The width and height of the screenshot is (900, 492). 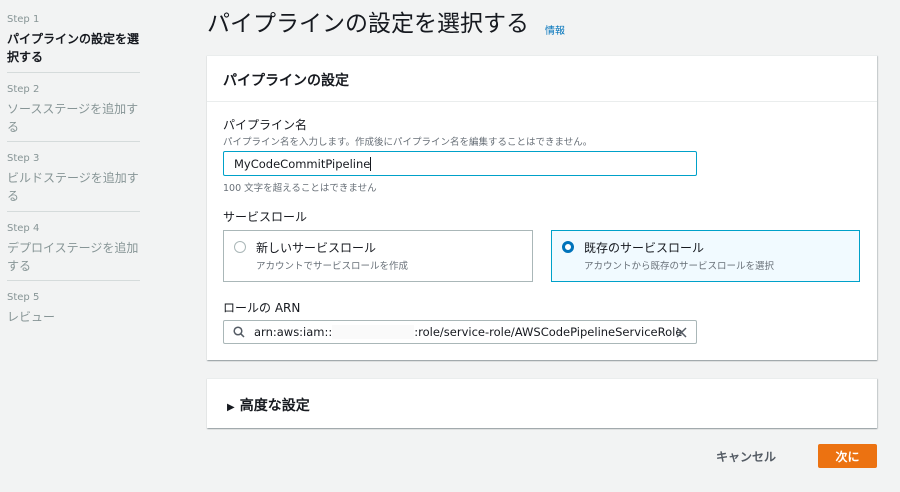 What do you see at coordinates (300, 188) in the screenshot?
I see `pipeline-name-hint: 100 文字を超えることはできません` at bounding box center [300, 188].